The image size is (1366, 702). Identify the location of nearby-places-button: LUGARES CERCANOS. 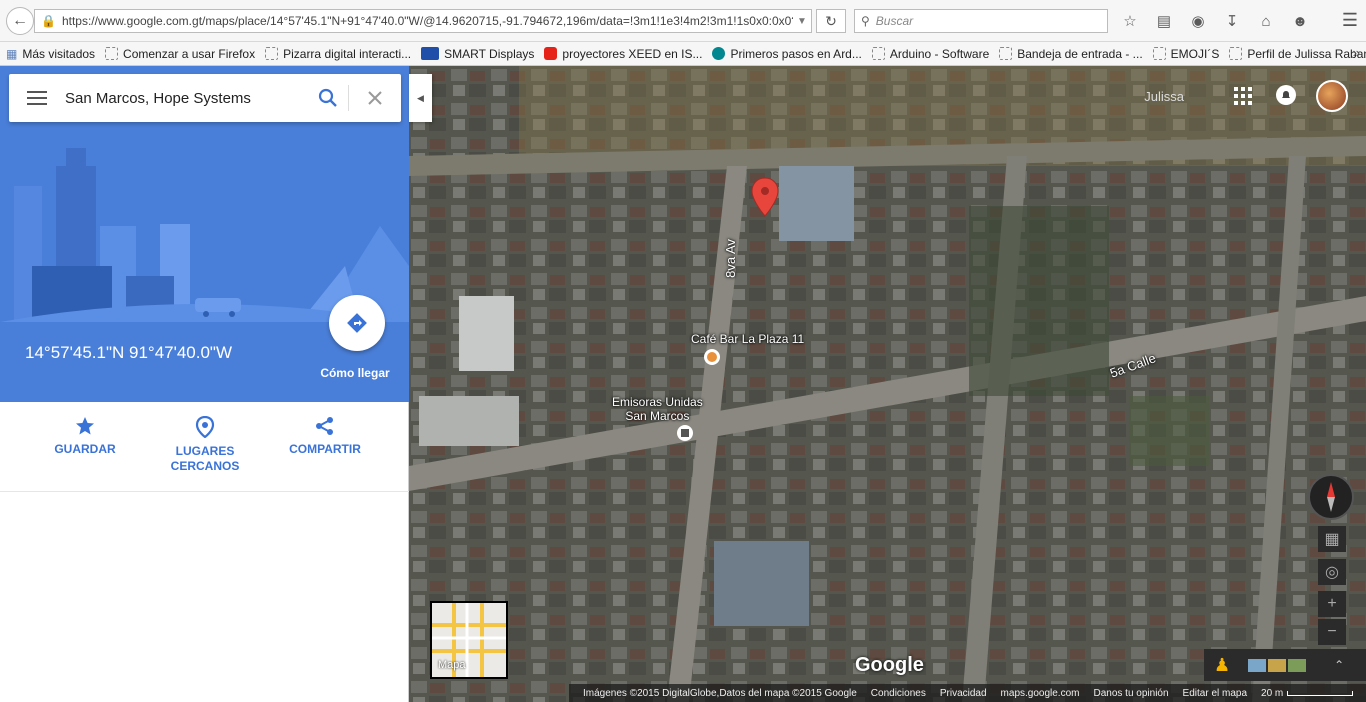
(205, 445).